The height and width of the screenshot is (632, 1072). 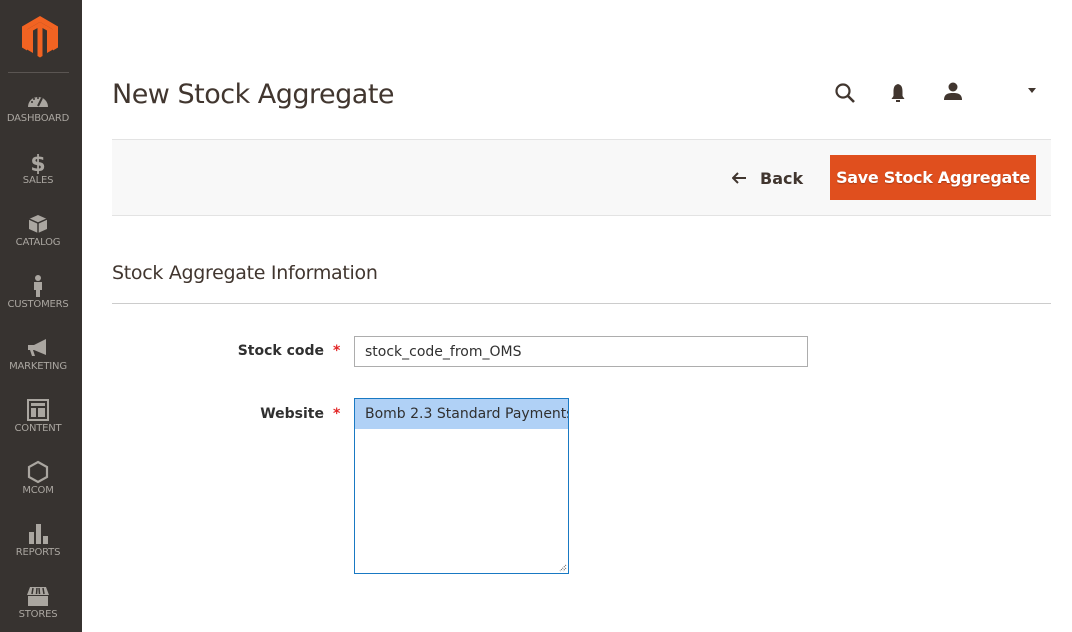 I want to click on sidebar-item-label: STORES, so click(x=38, y=614).